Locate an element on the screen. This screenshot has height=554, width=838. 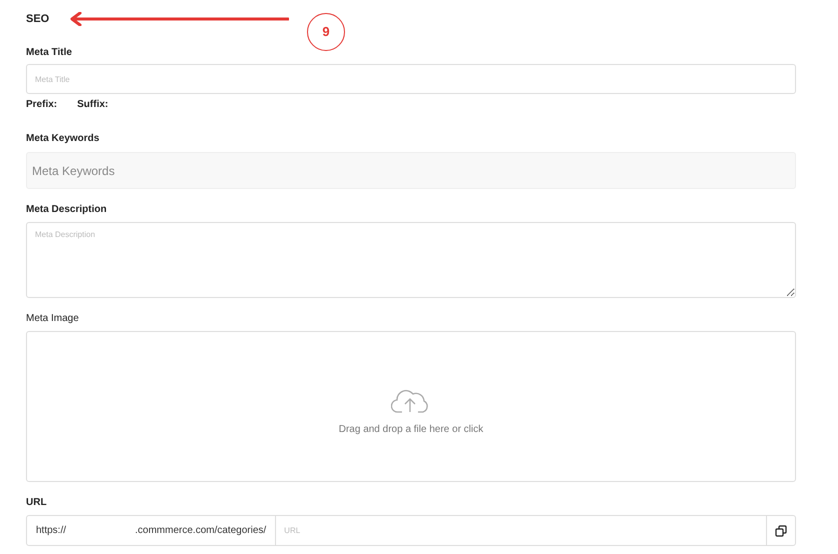
meta-title-input: Meta Title is located at coordinates (411, 79).